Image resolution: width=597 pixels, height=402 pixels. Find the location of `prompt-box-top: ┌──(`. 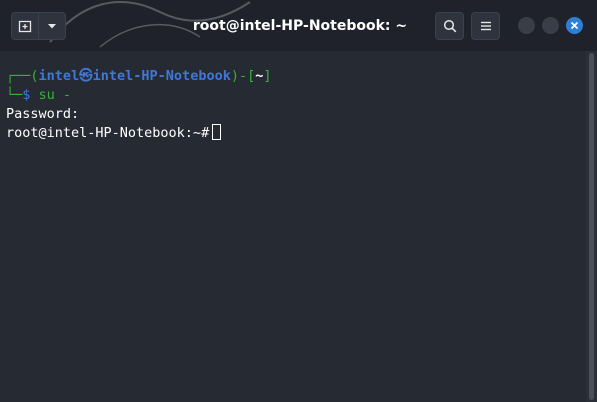

prompt-box-top: ┌──( is located at coordinates (22, 76).